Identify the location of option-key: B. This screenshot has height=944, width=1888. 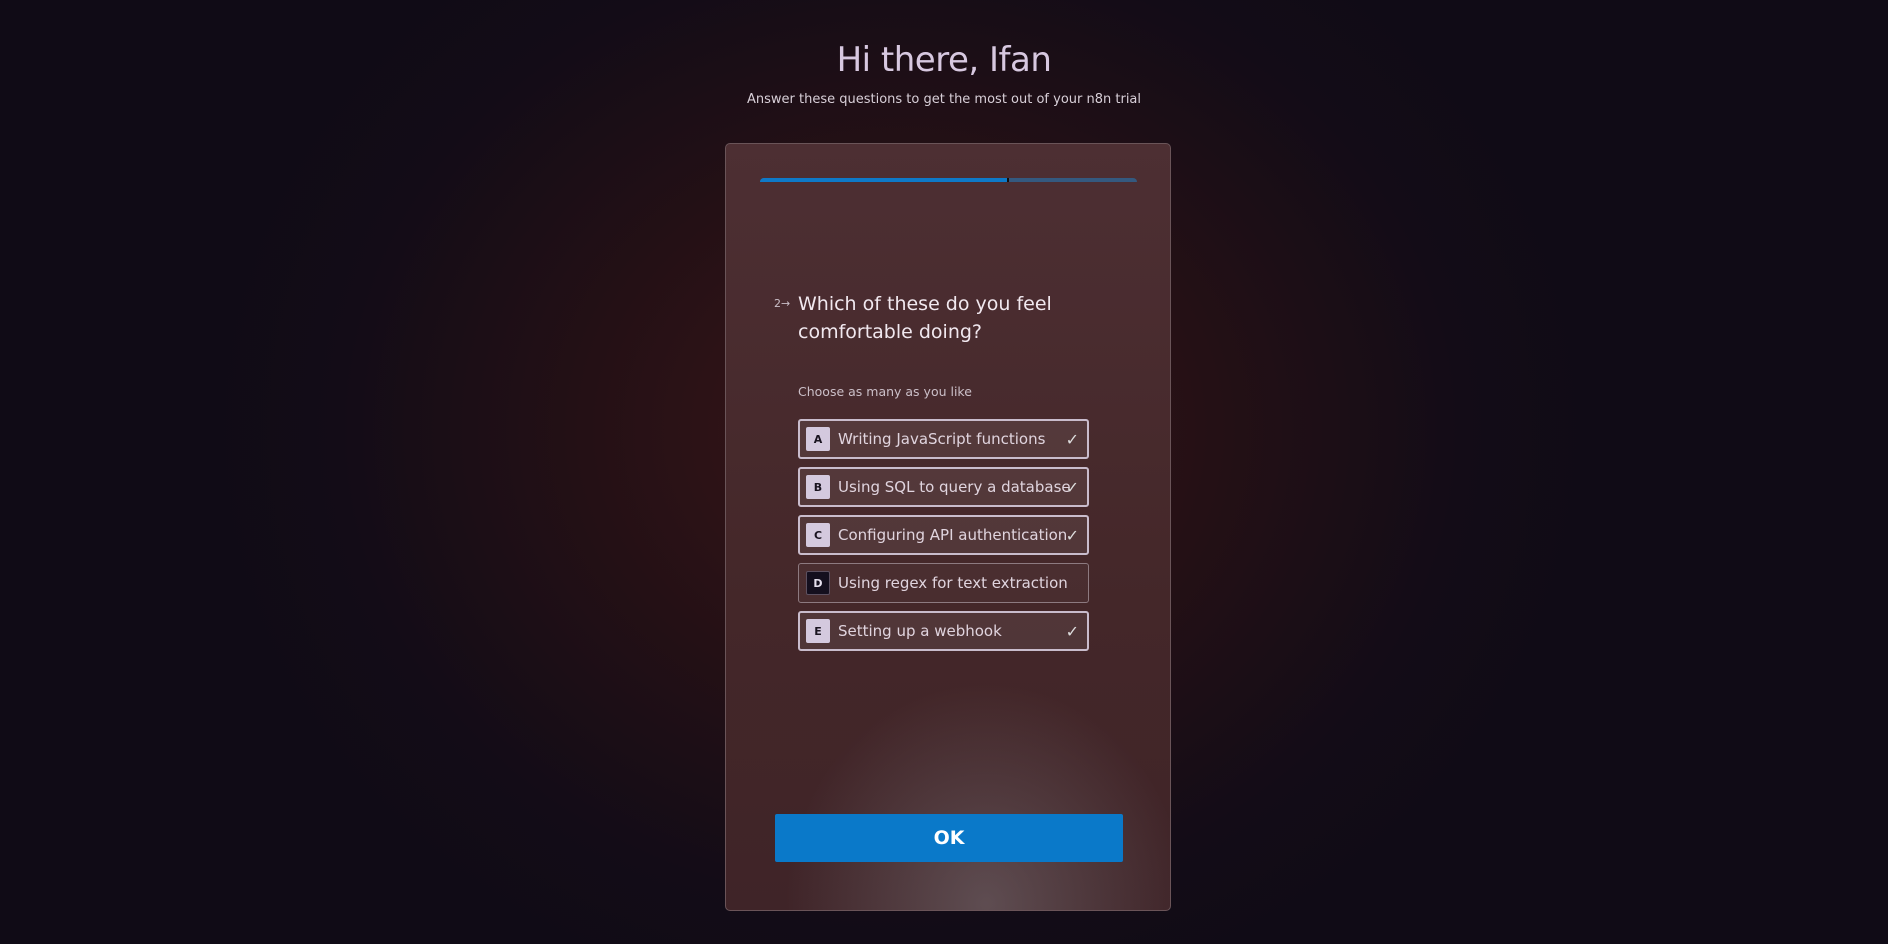
(818, 487).